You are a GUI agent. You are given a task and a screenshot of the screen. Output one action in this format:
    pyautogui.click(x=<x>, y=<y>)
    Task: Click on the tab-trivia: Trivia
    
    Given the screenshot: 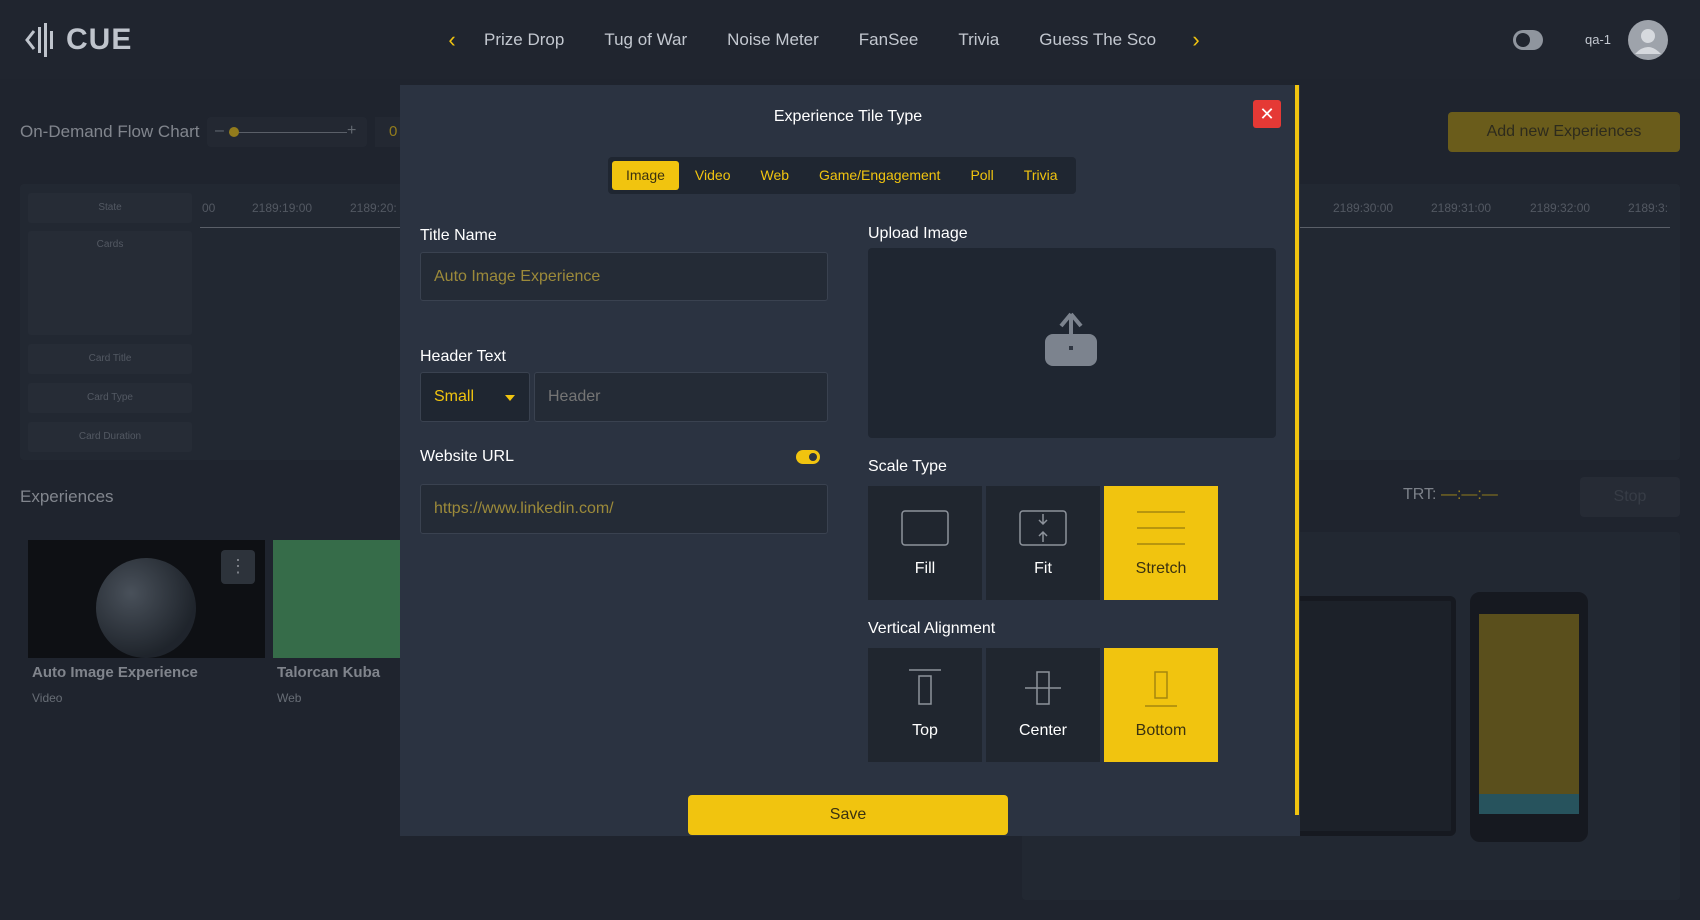 What is the action you would take?
    pyautogui.click(x=1041, y=175)
    